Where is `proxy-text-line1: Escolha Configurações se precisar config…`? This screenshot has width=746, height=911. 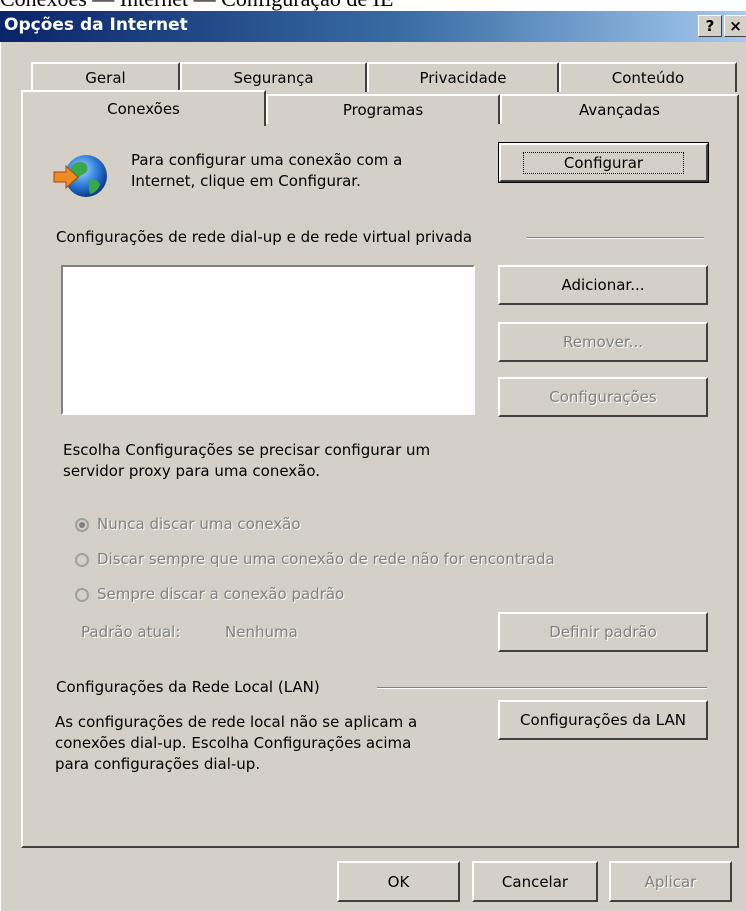 proxy-text-line1: Escolha Configurações se precisar config… is located at coordinates (247, 450).